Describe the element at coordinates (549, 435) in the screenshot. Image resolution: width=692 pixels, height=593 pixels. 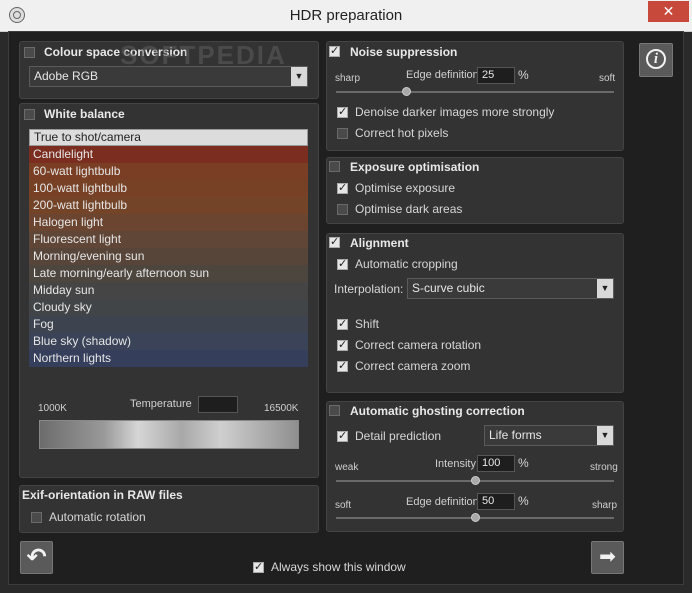
I see `detail-prediction-select: Life forms ▼` at that location.